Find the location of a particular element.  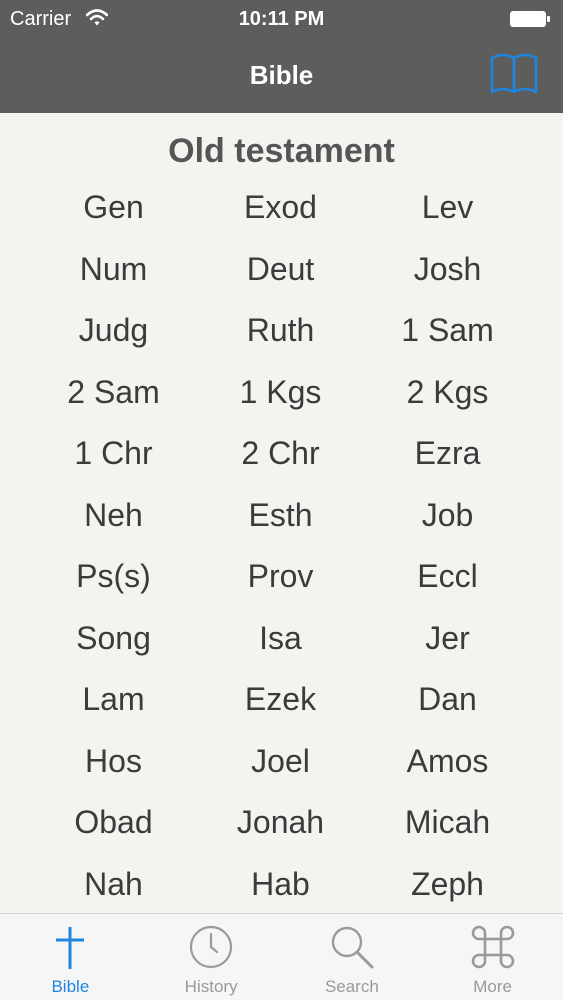

tab-label: History is located at coordinates (211, 986).